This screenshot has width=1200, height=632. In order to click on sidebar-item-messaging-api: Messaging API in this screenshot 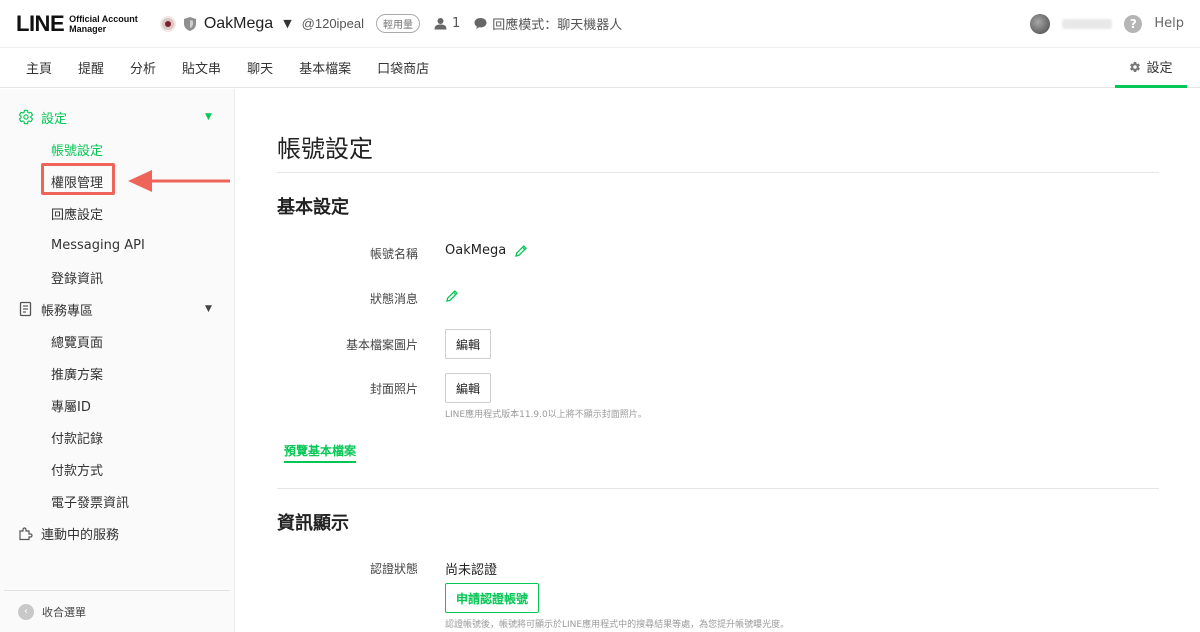, I will do `click(117, 245)`.